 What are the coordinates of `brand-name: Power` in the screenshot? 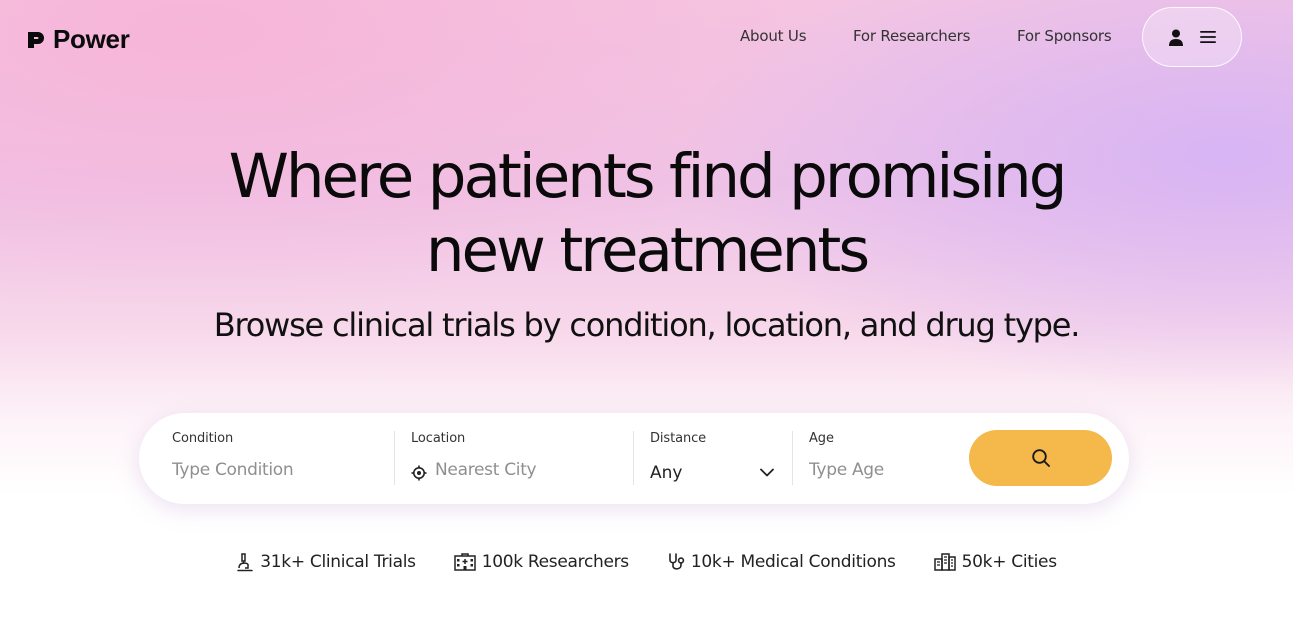 It's located at (91, 39).